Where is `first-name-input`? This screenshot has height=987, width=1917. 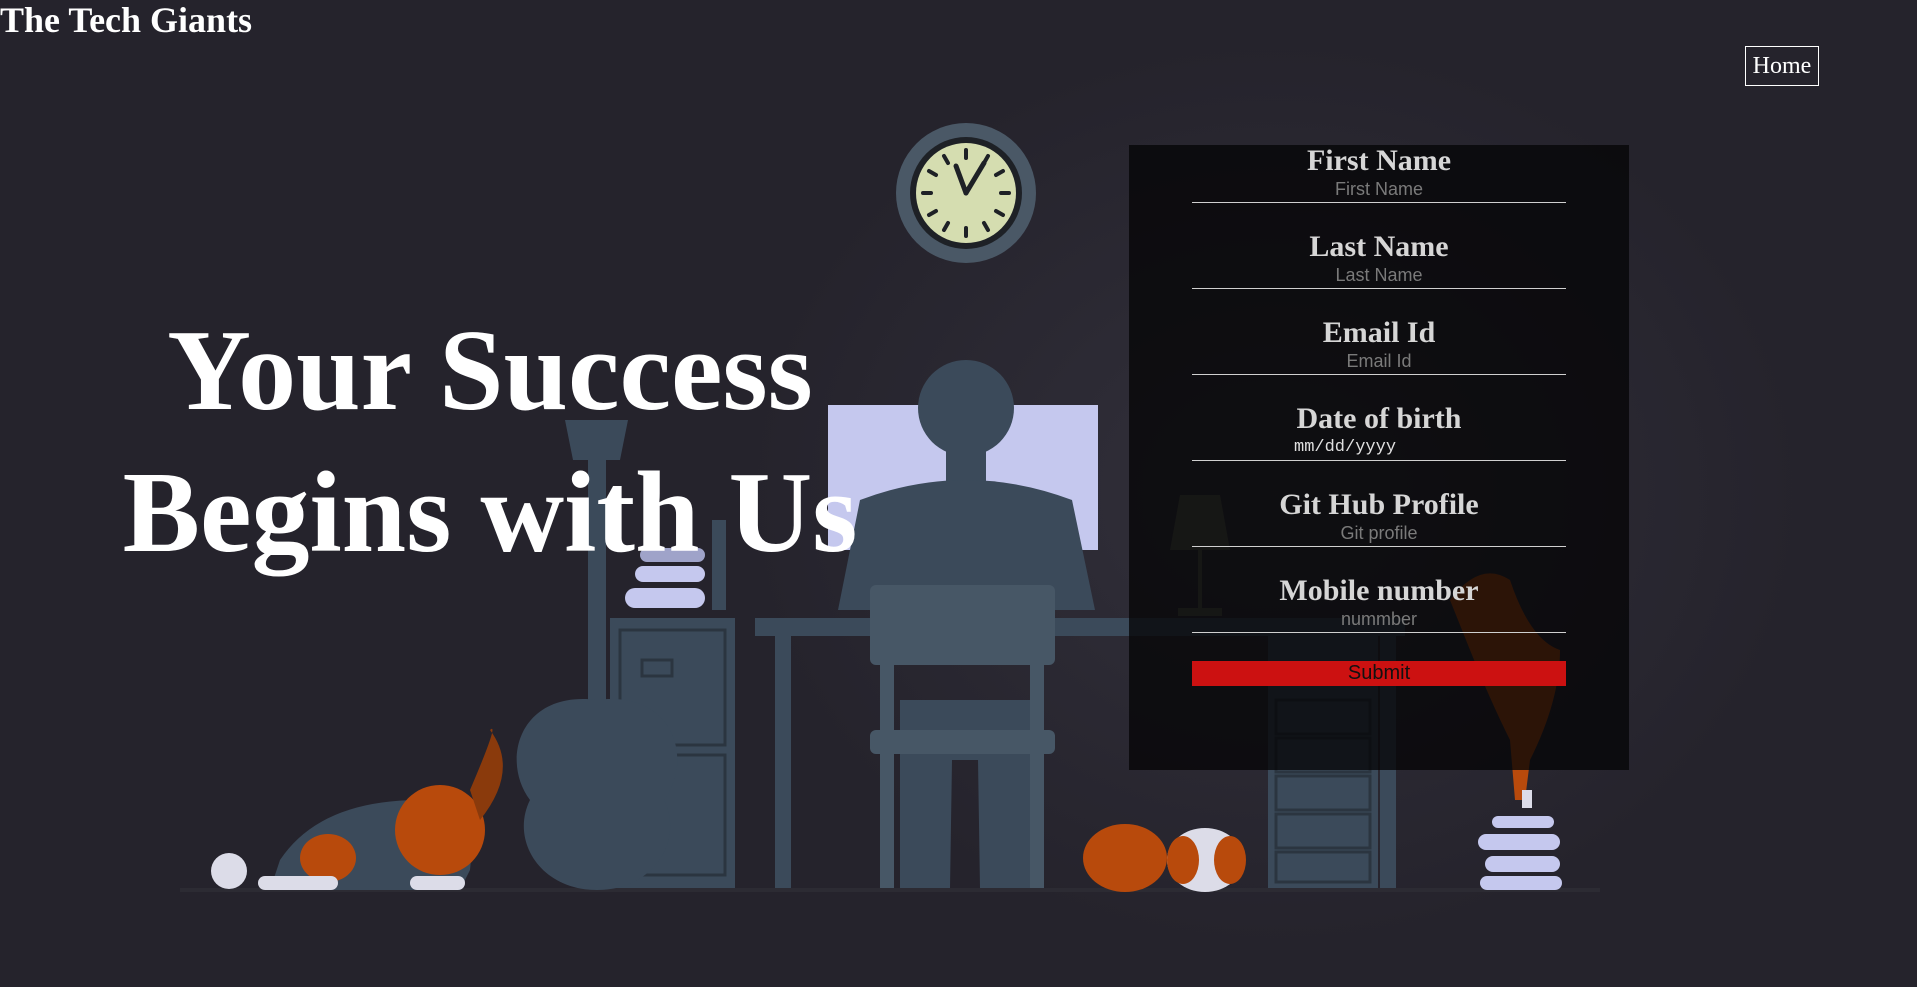 first-name-input is located at coordinates (1379, 190).